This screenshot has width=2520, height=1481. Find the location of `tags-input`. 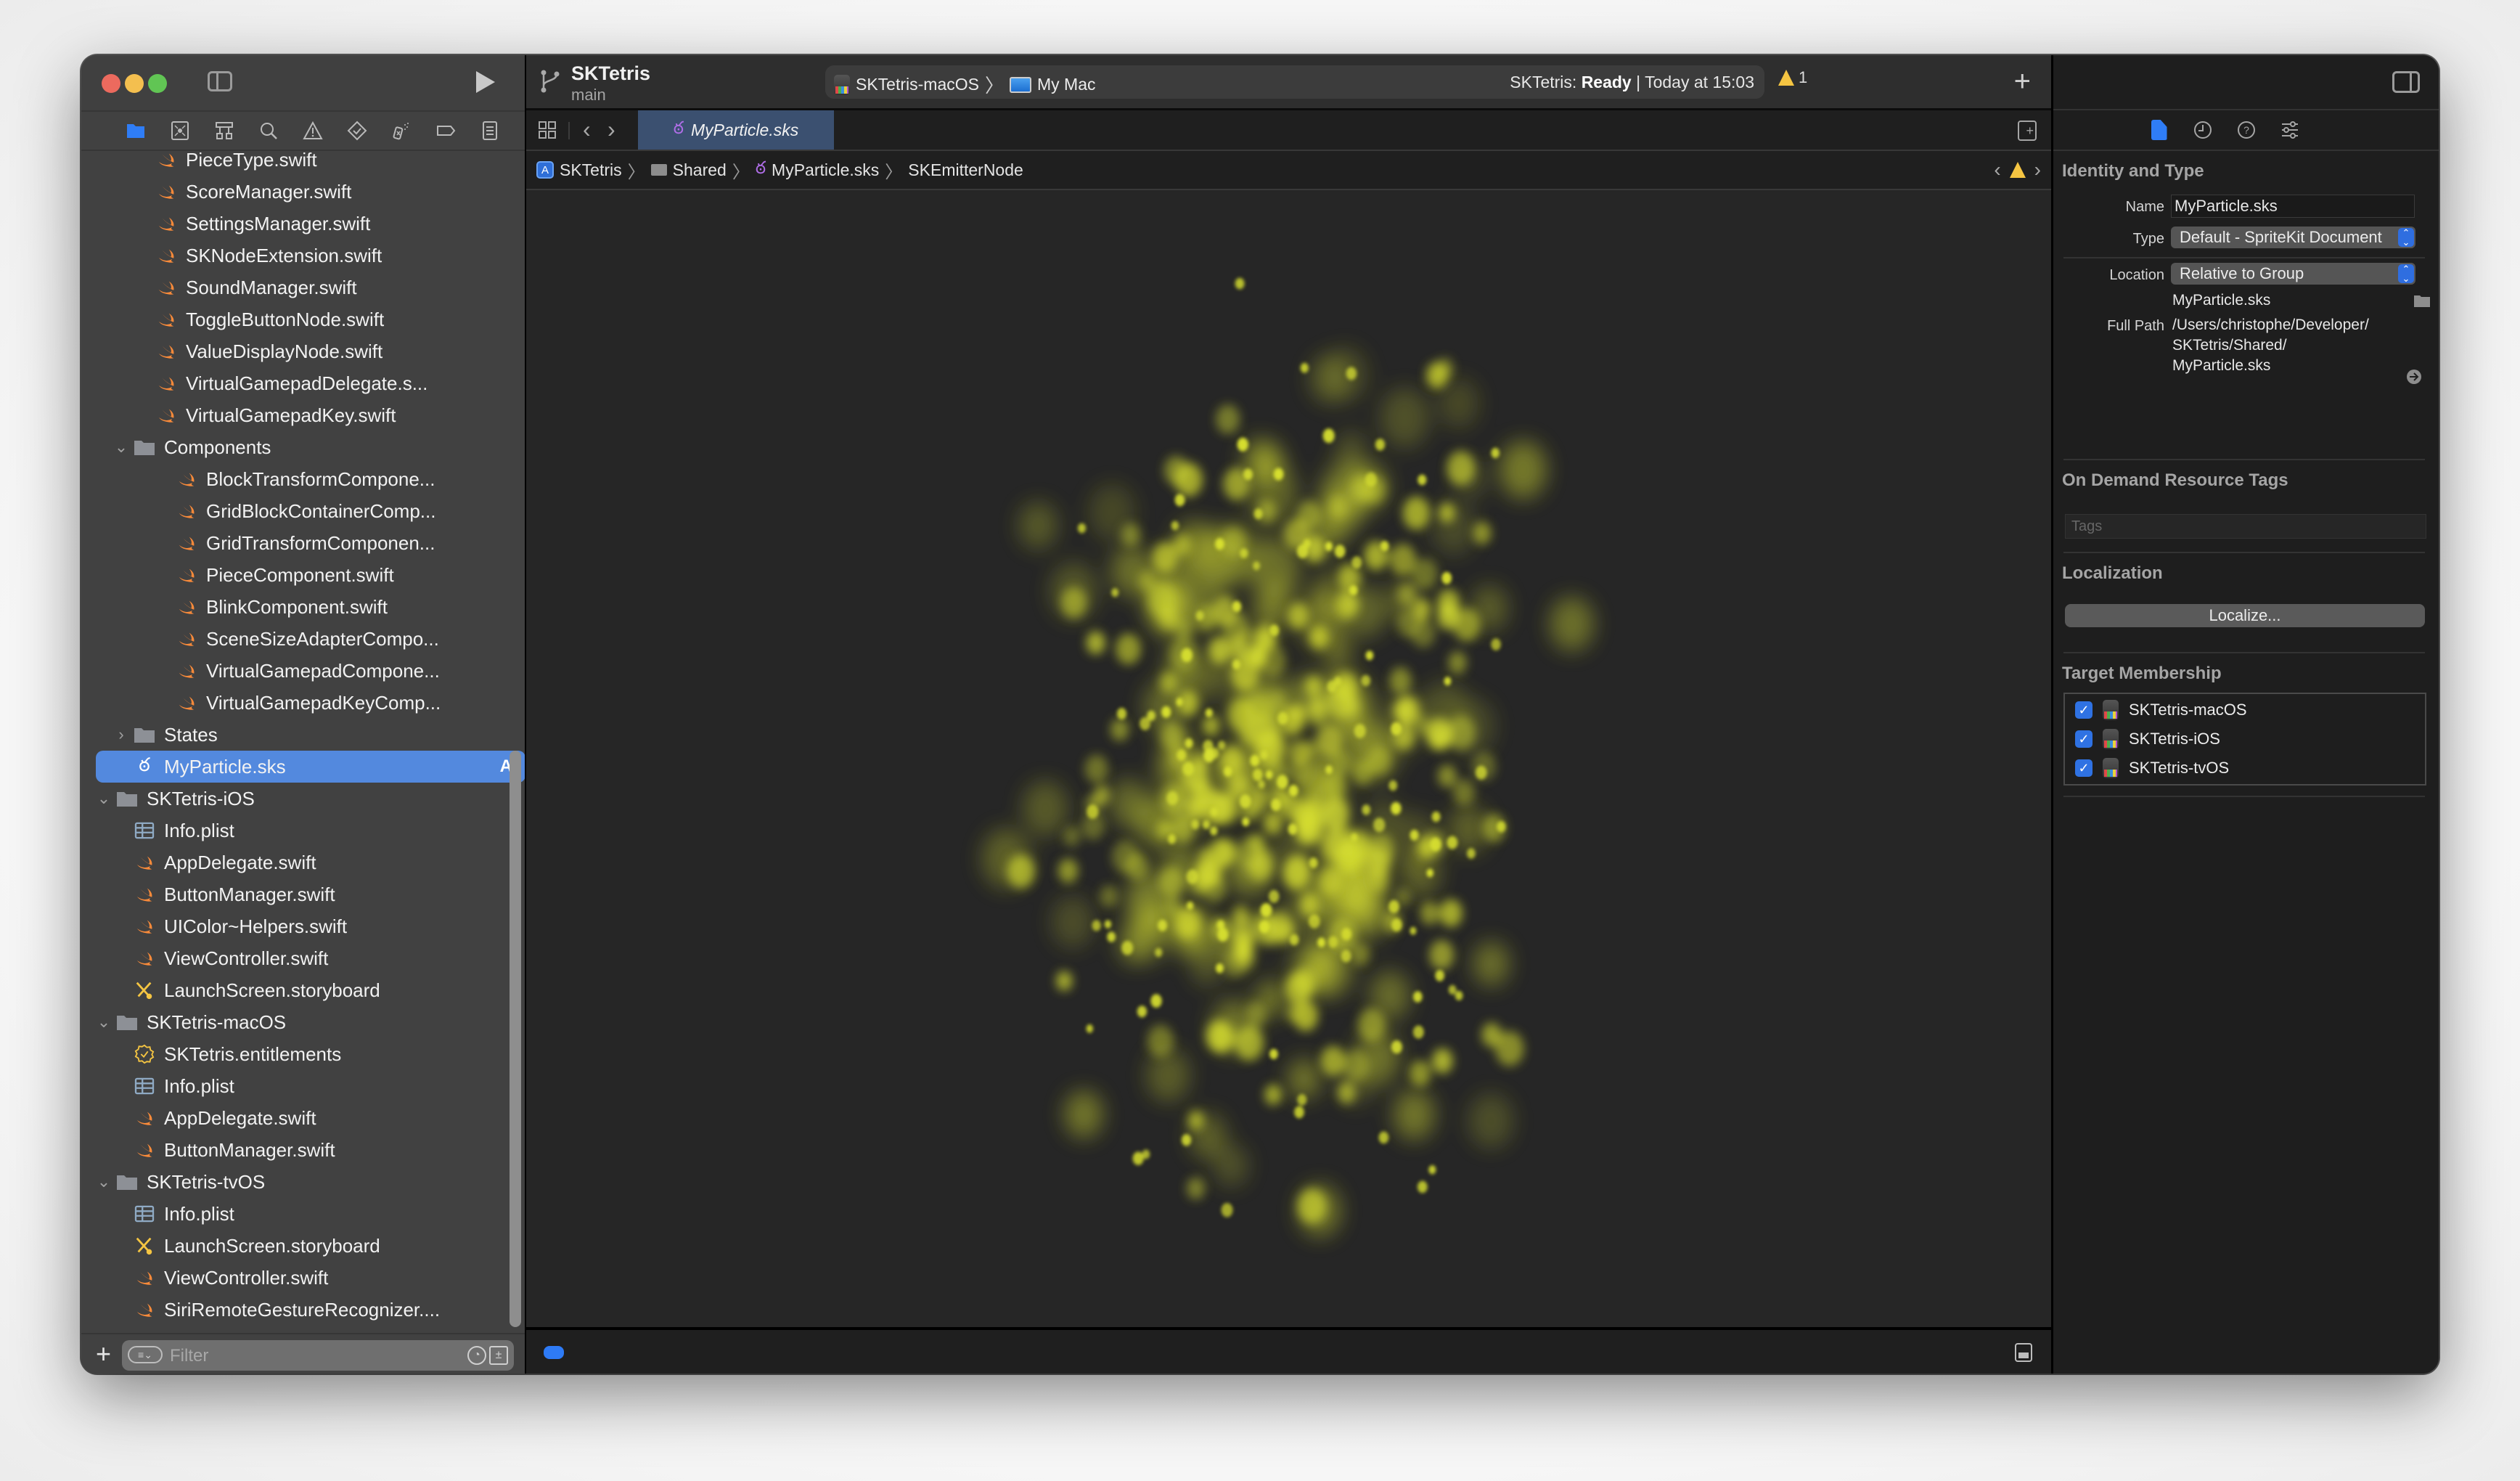

tags-input is located at coordinates (2245, 526).